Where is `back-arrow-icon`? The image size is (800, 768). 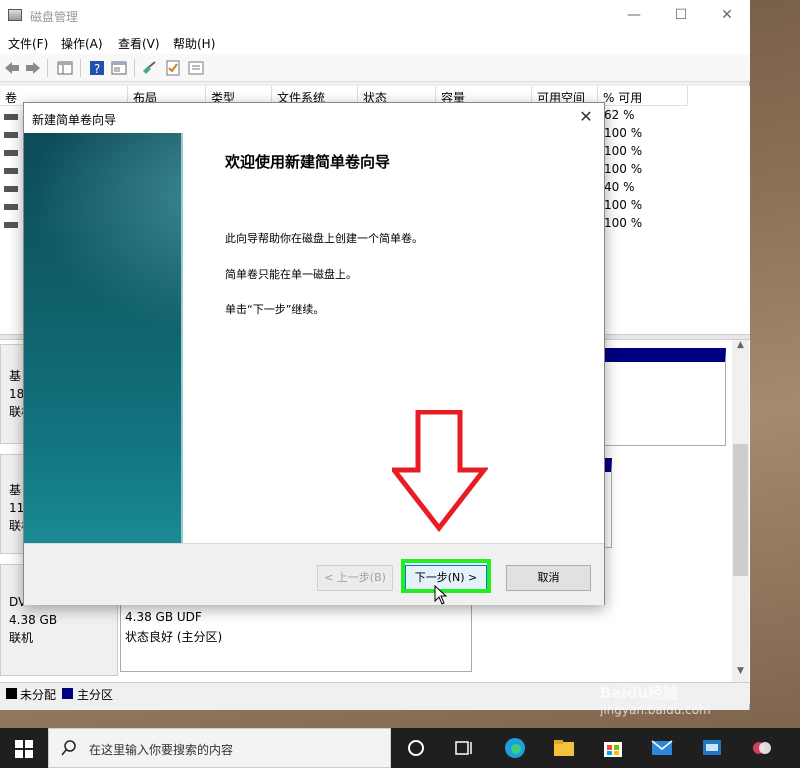
back-arrow-icon is located at coordinates (12, 68).